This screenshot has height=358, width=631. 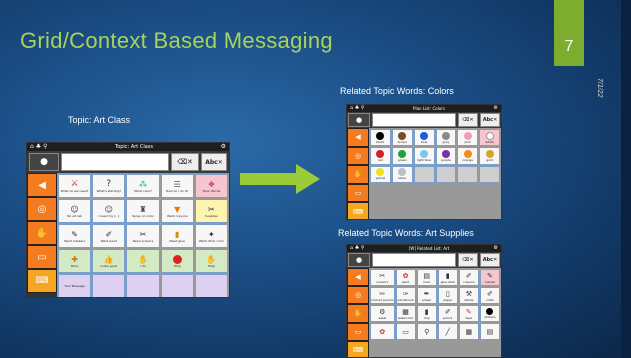 I want to click on supply-cell-eraser: ✒ eraser, so click(x=426, y=295).